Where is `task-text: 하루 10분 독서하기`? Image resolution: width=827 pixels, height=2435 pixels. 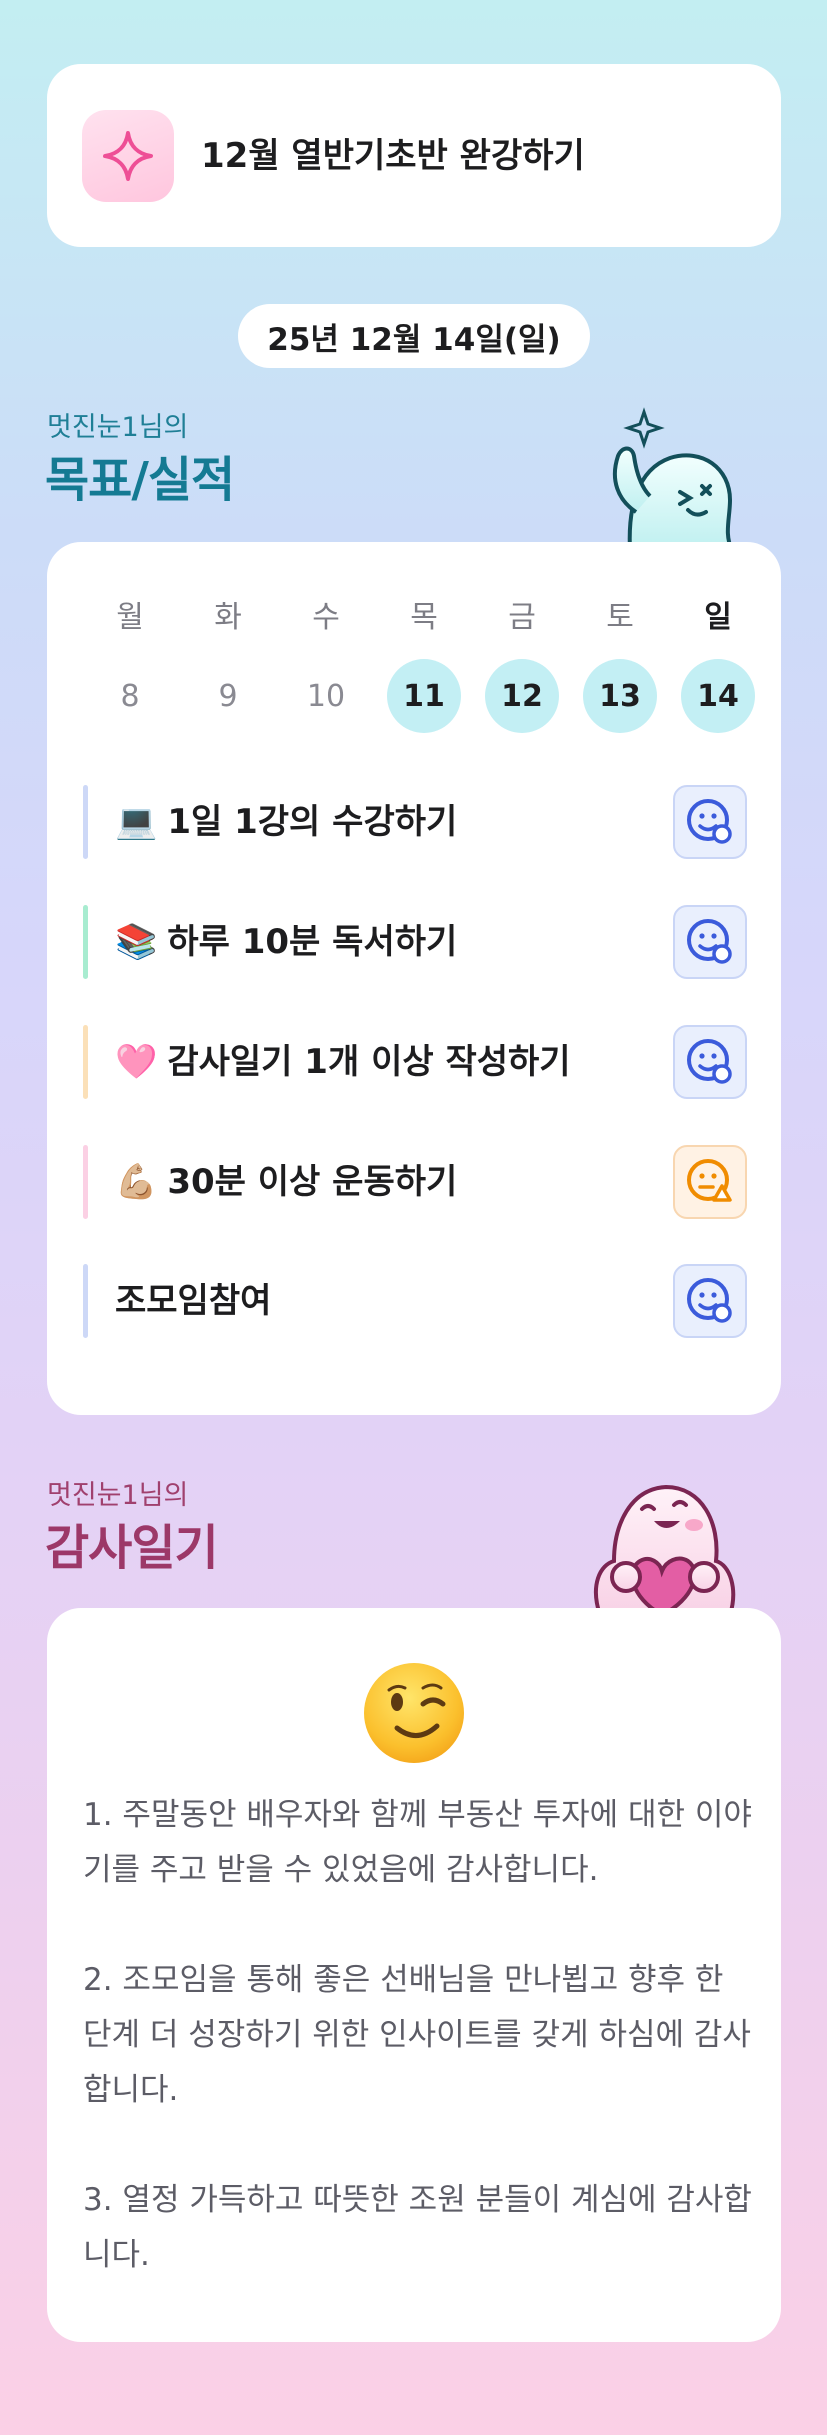 task-text: 하루 10분 독서하기 is located at coordinates (312, 942).